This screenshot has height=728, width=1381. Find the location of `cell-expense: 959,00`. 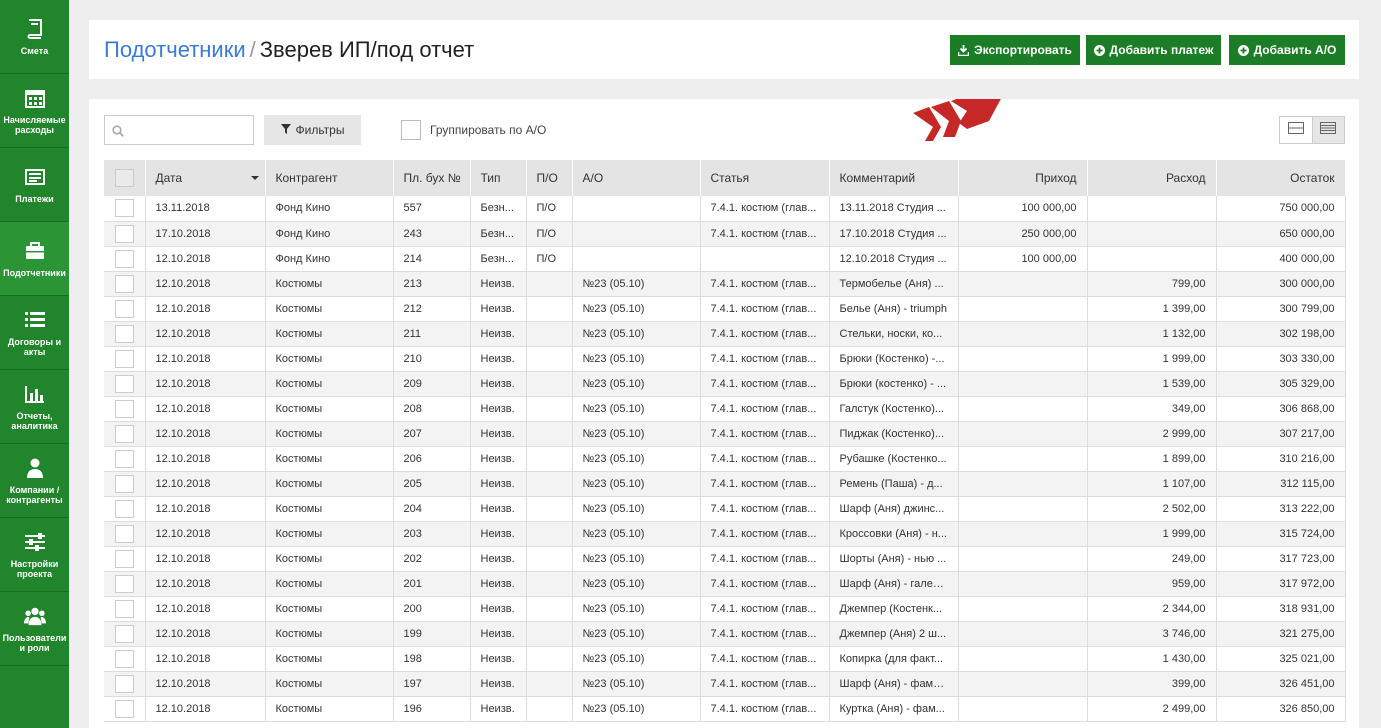

cell-expense: 959,00 is located at coordinates (1152, 584).